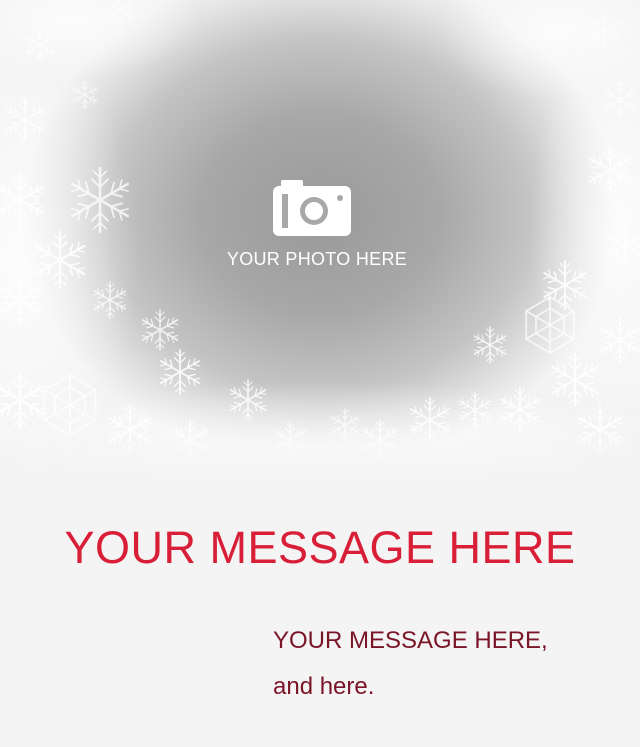 This screenshot has width=640, height=747. What do you see at coordinates (320, 548) in the screenshot?
I see `headline-message: YOUR MESSAGE HERE` at bounding box center [320, 548].